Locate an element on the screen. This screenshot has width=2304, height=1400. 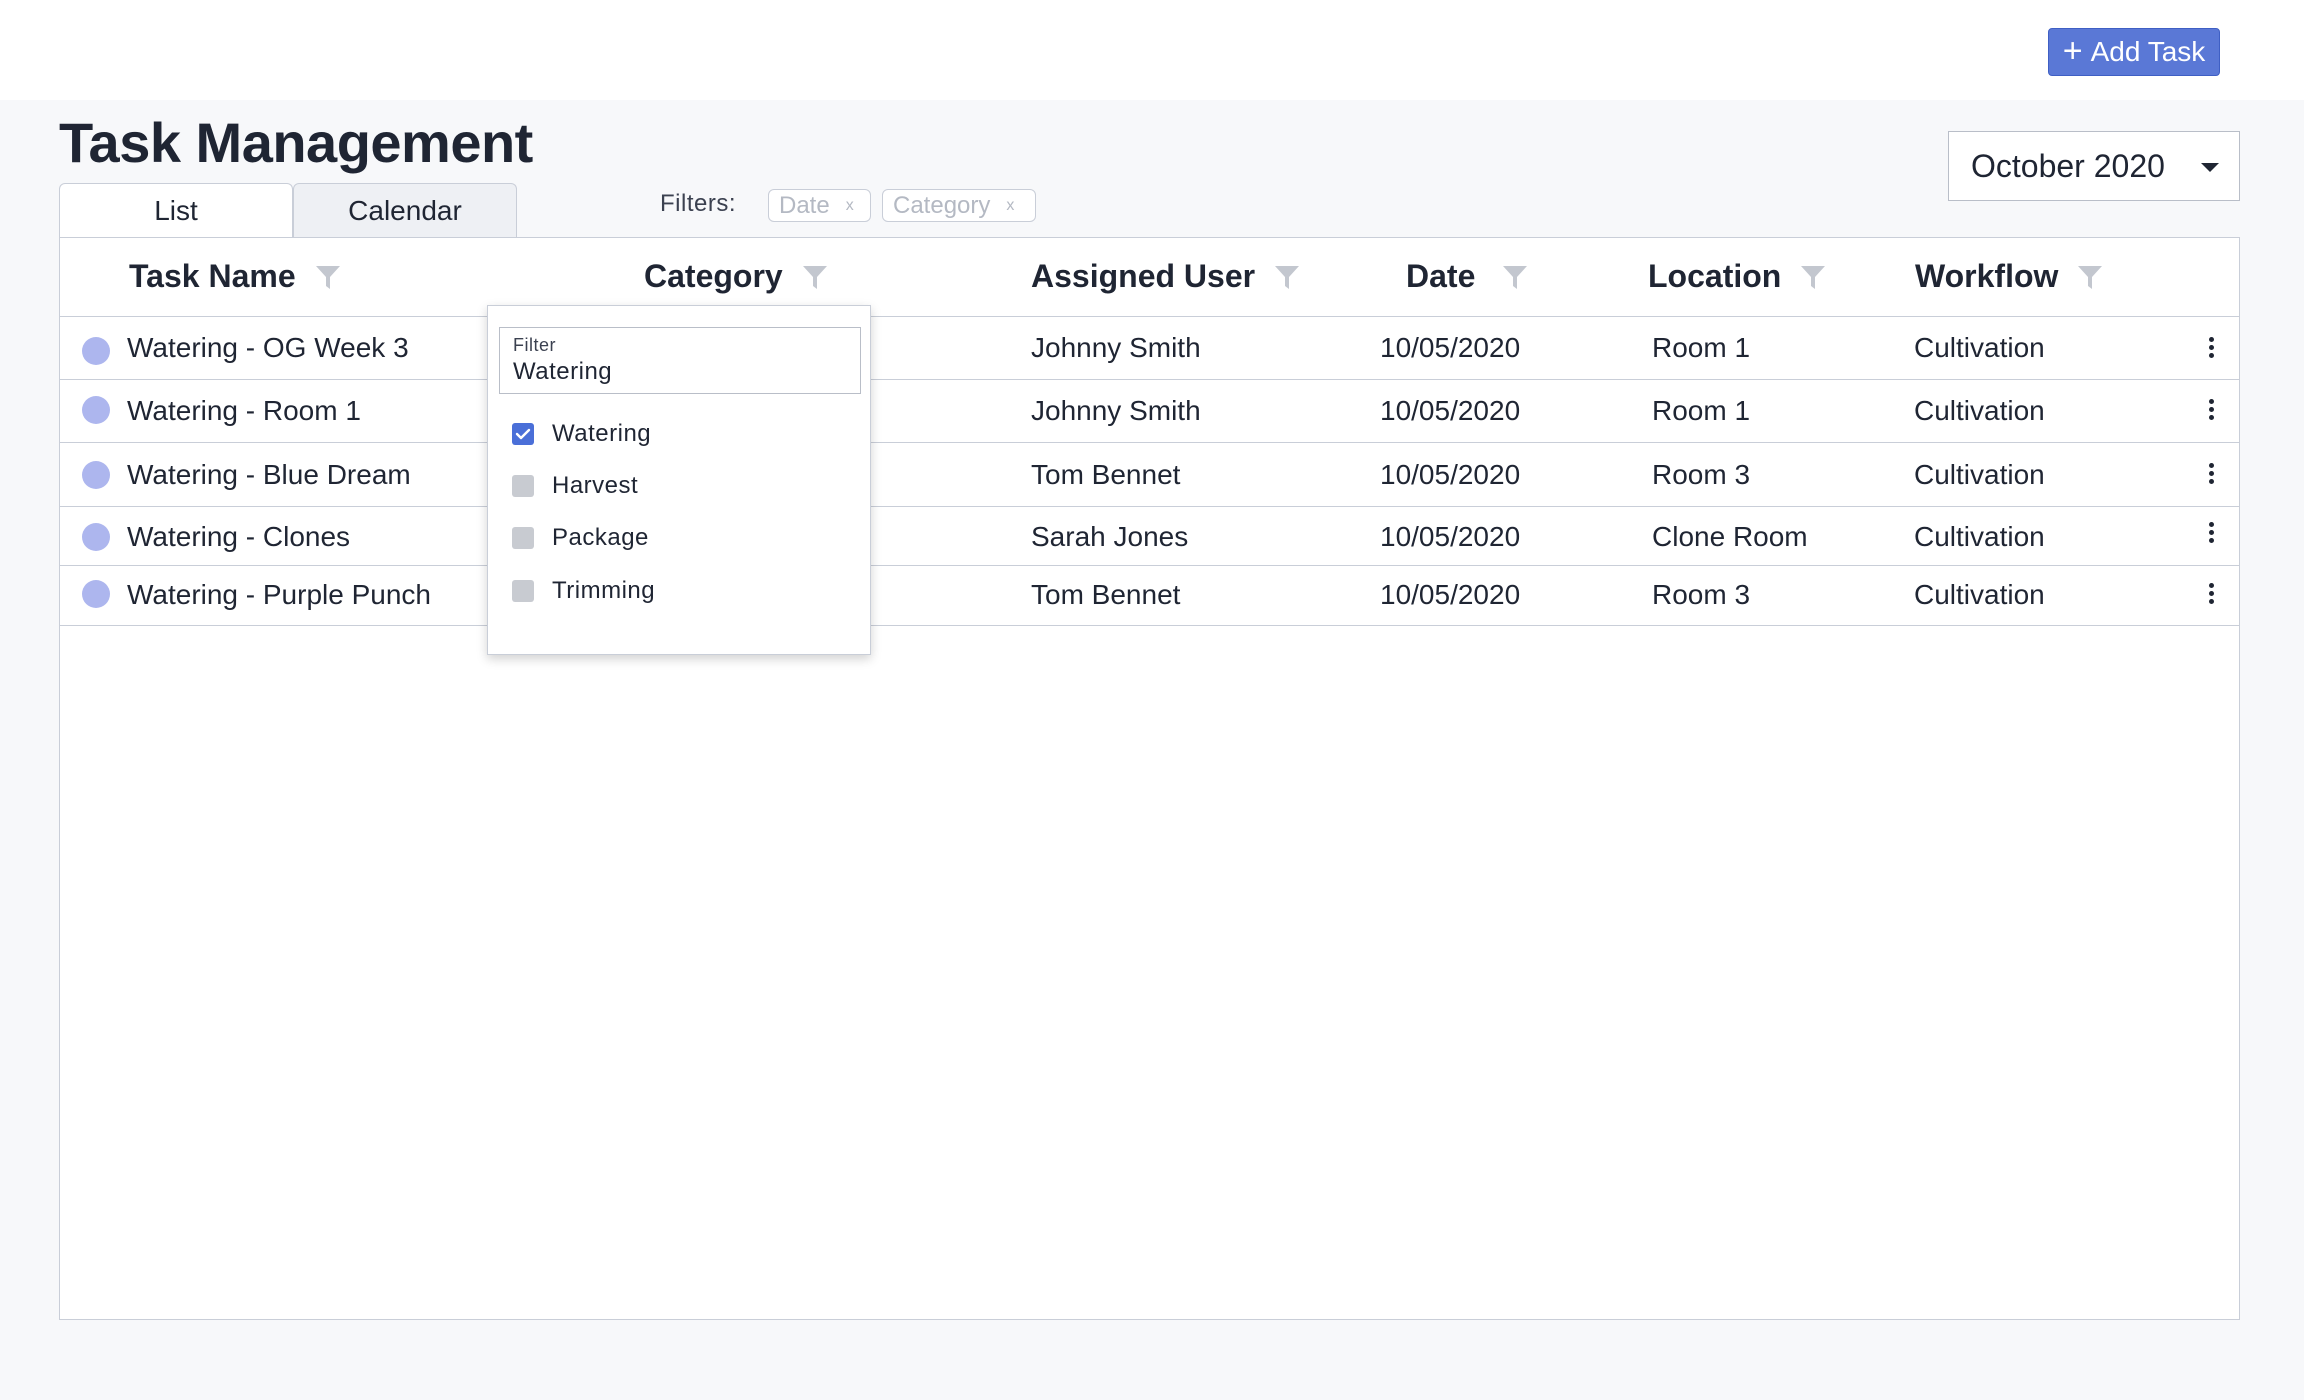
category-option-label: Harvest is located at coordinates (595, 485).